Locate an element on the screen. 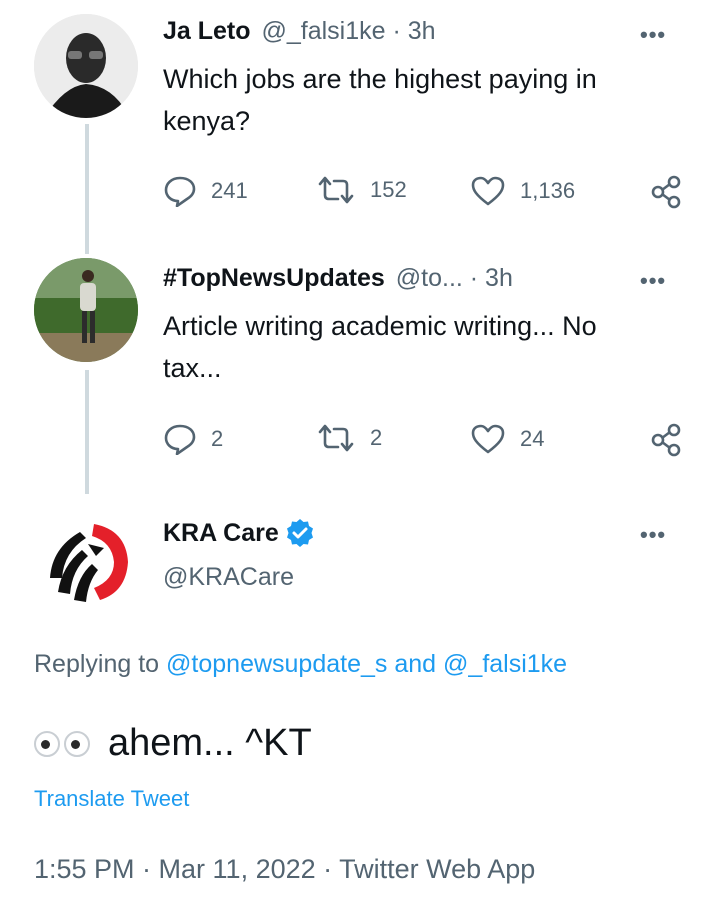 This screenshot has width=718, height=924. tweet-text: Article writing academic writing... No is located at coordinates (380, 326).